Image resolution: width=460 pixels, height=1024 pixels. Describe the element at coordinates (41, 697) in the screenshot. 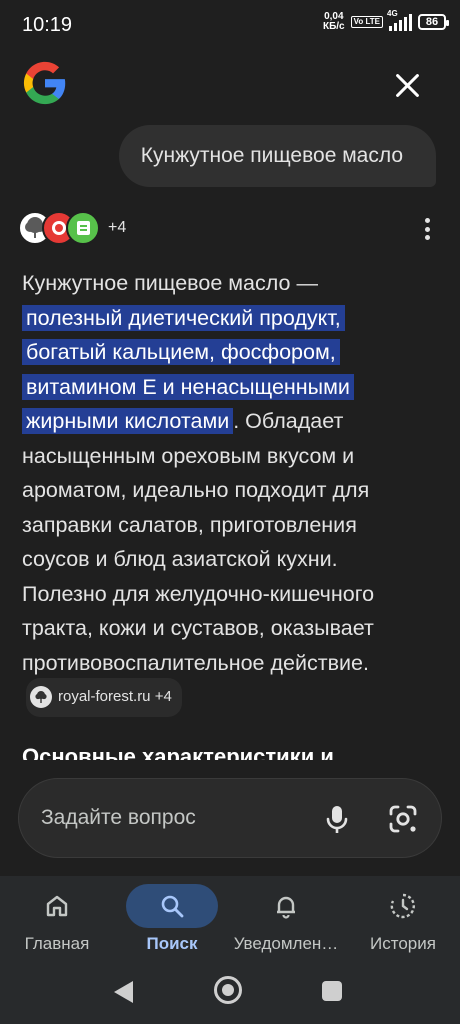

I see `tree-icon` at that location.